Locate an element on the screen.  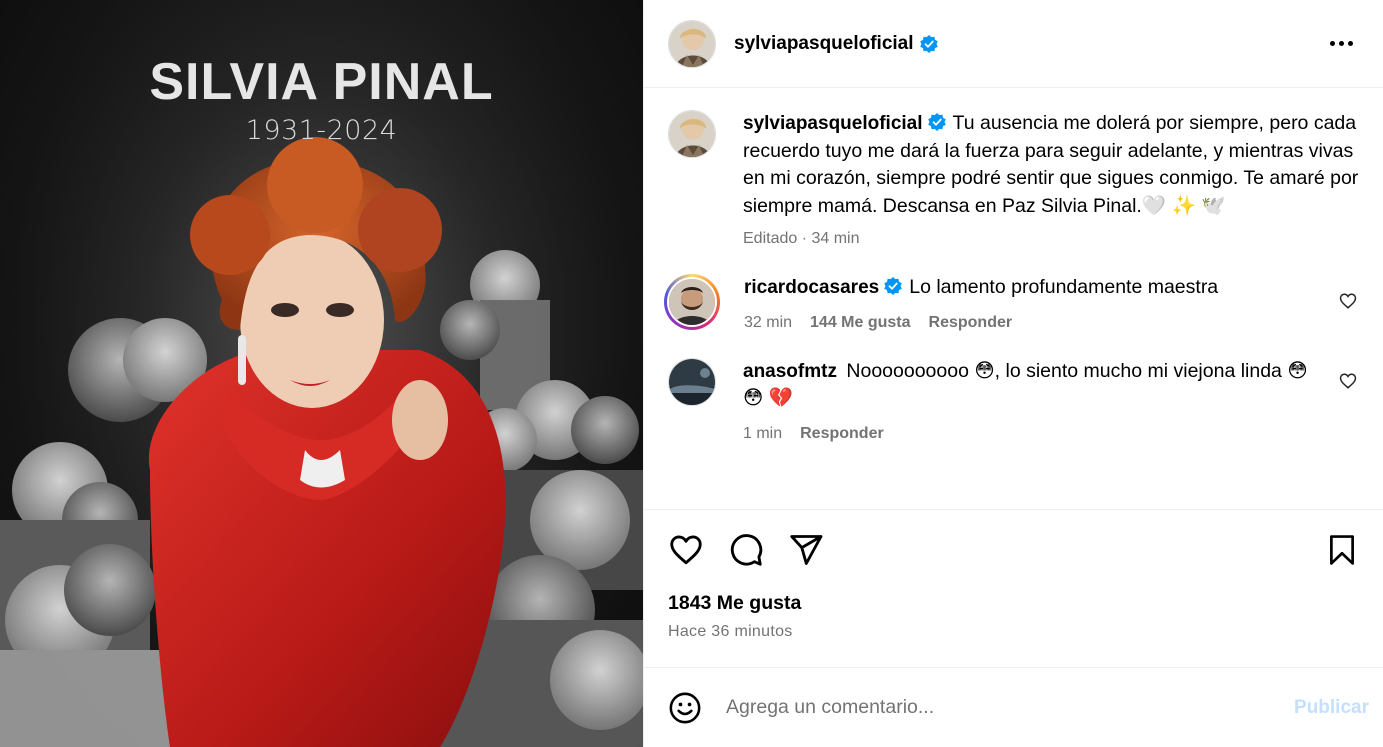
share-button is located at coordinates (806, 550).